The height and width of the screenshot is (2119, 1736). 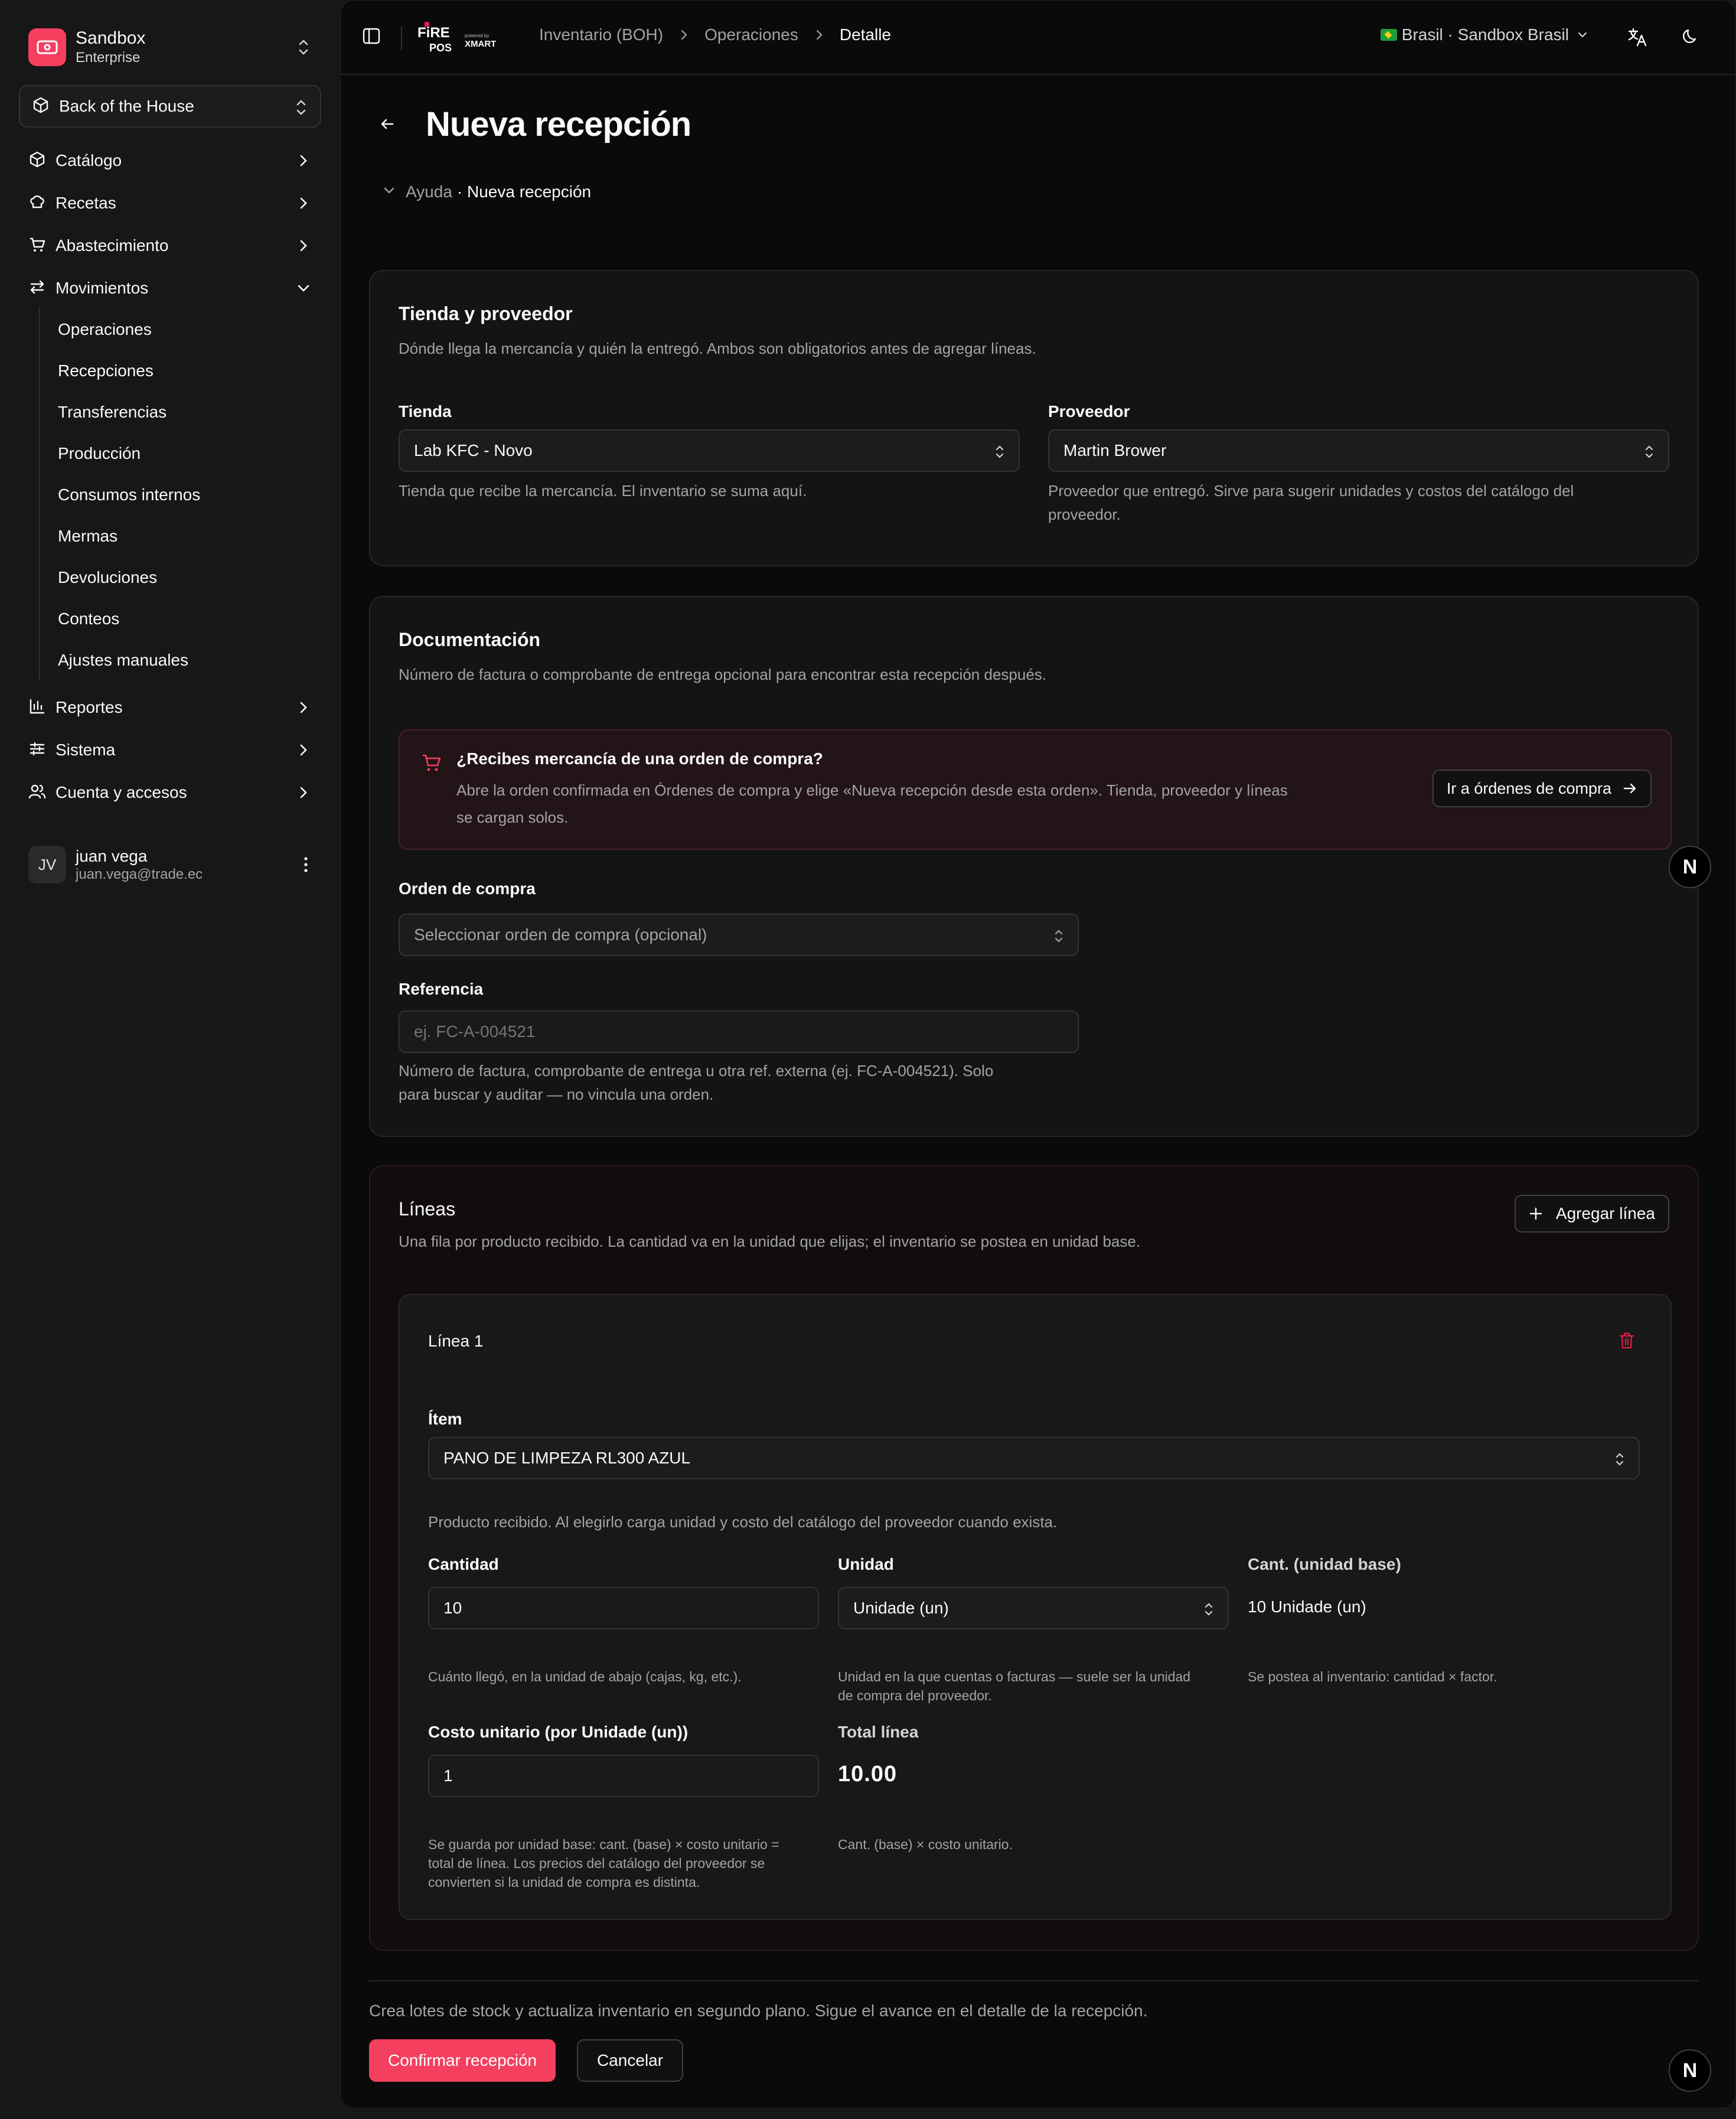 What do you see at coordinates (431, 764) in the screenshot?
I see `cart-icon` at bounding box center [431, 764].